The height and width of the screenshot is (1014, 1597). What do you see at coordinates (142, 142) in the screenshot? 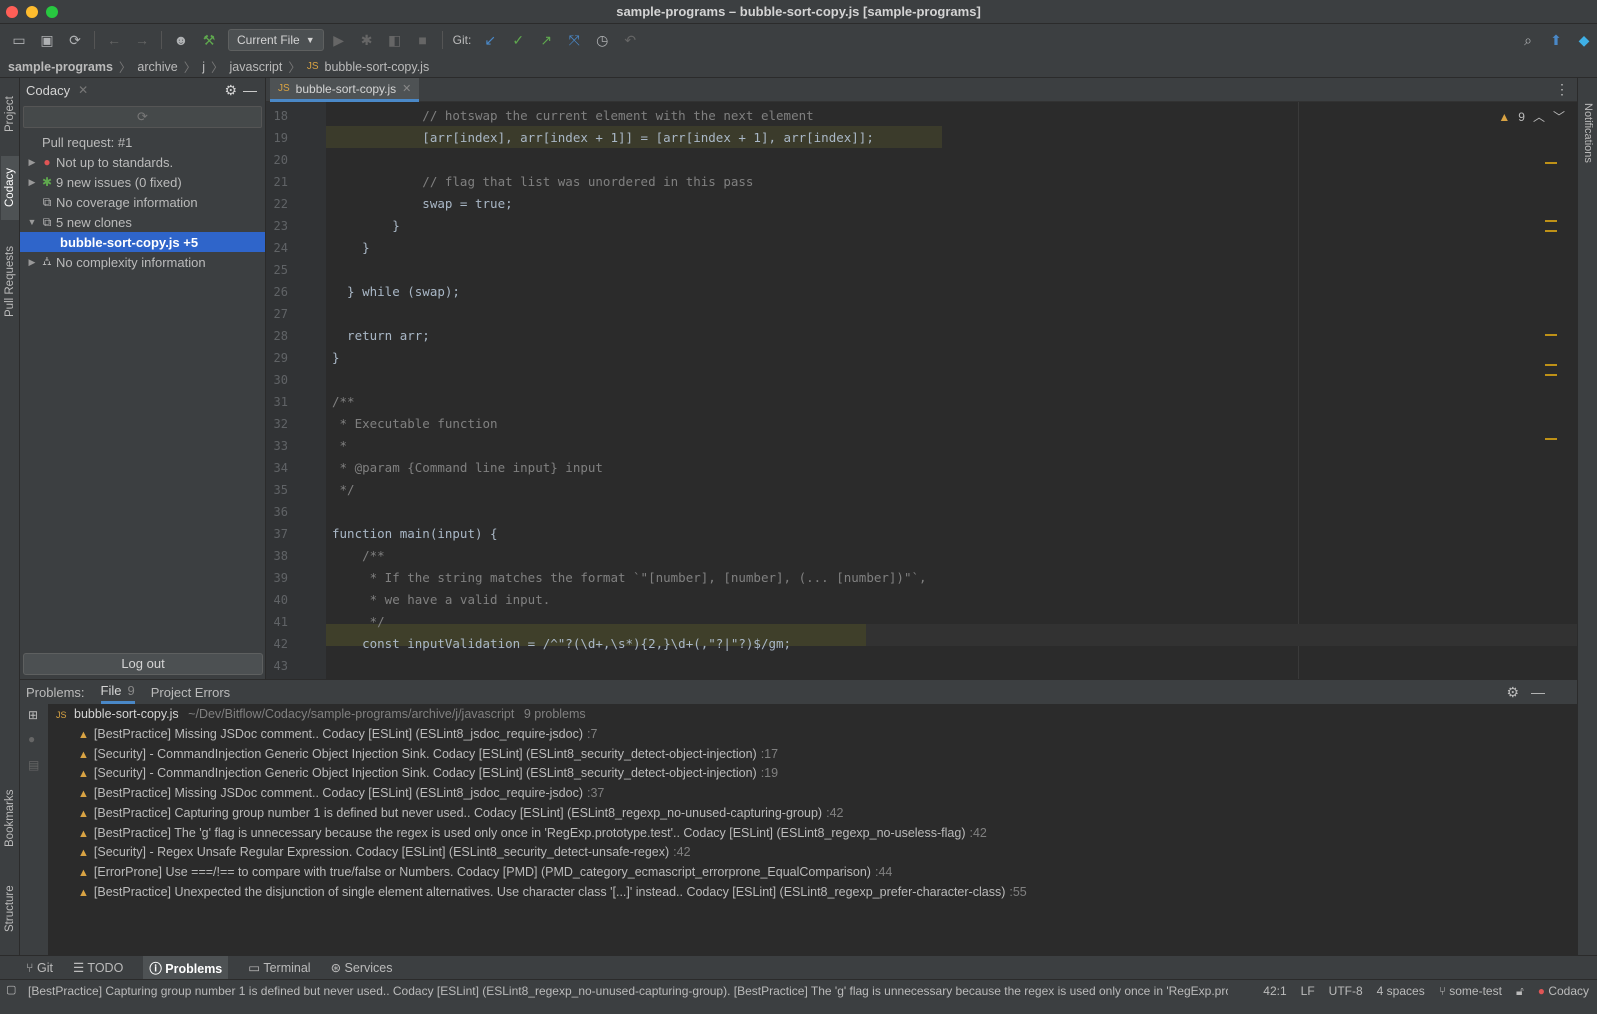
I see `pull-request-node: Pull request: #1` at bounding box center [142, 142].